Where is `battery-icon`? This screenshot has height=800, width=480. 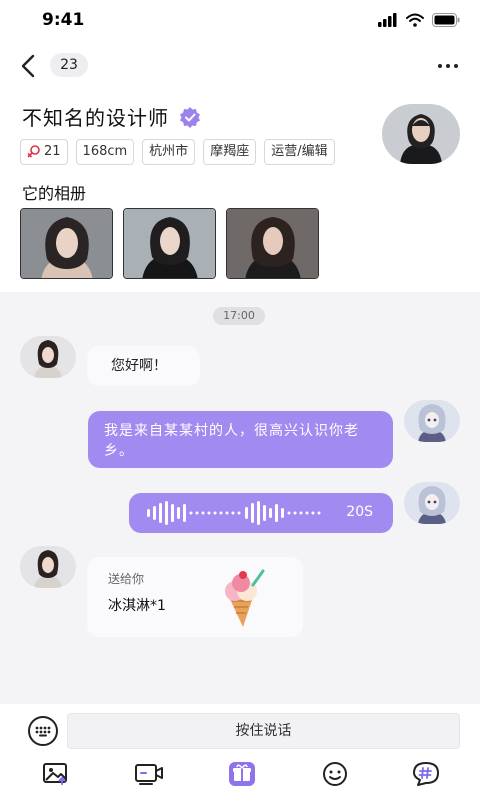
battery-icon is located at coordinates (446, 20).